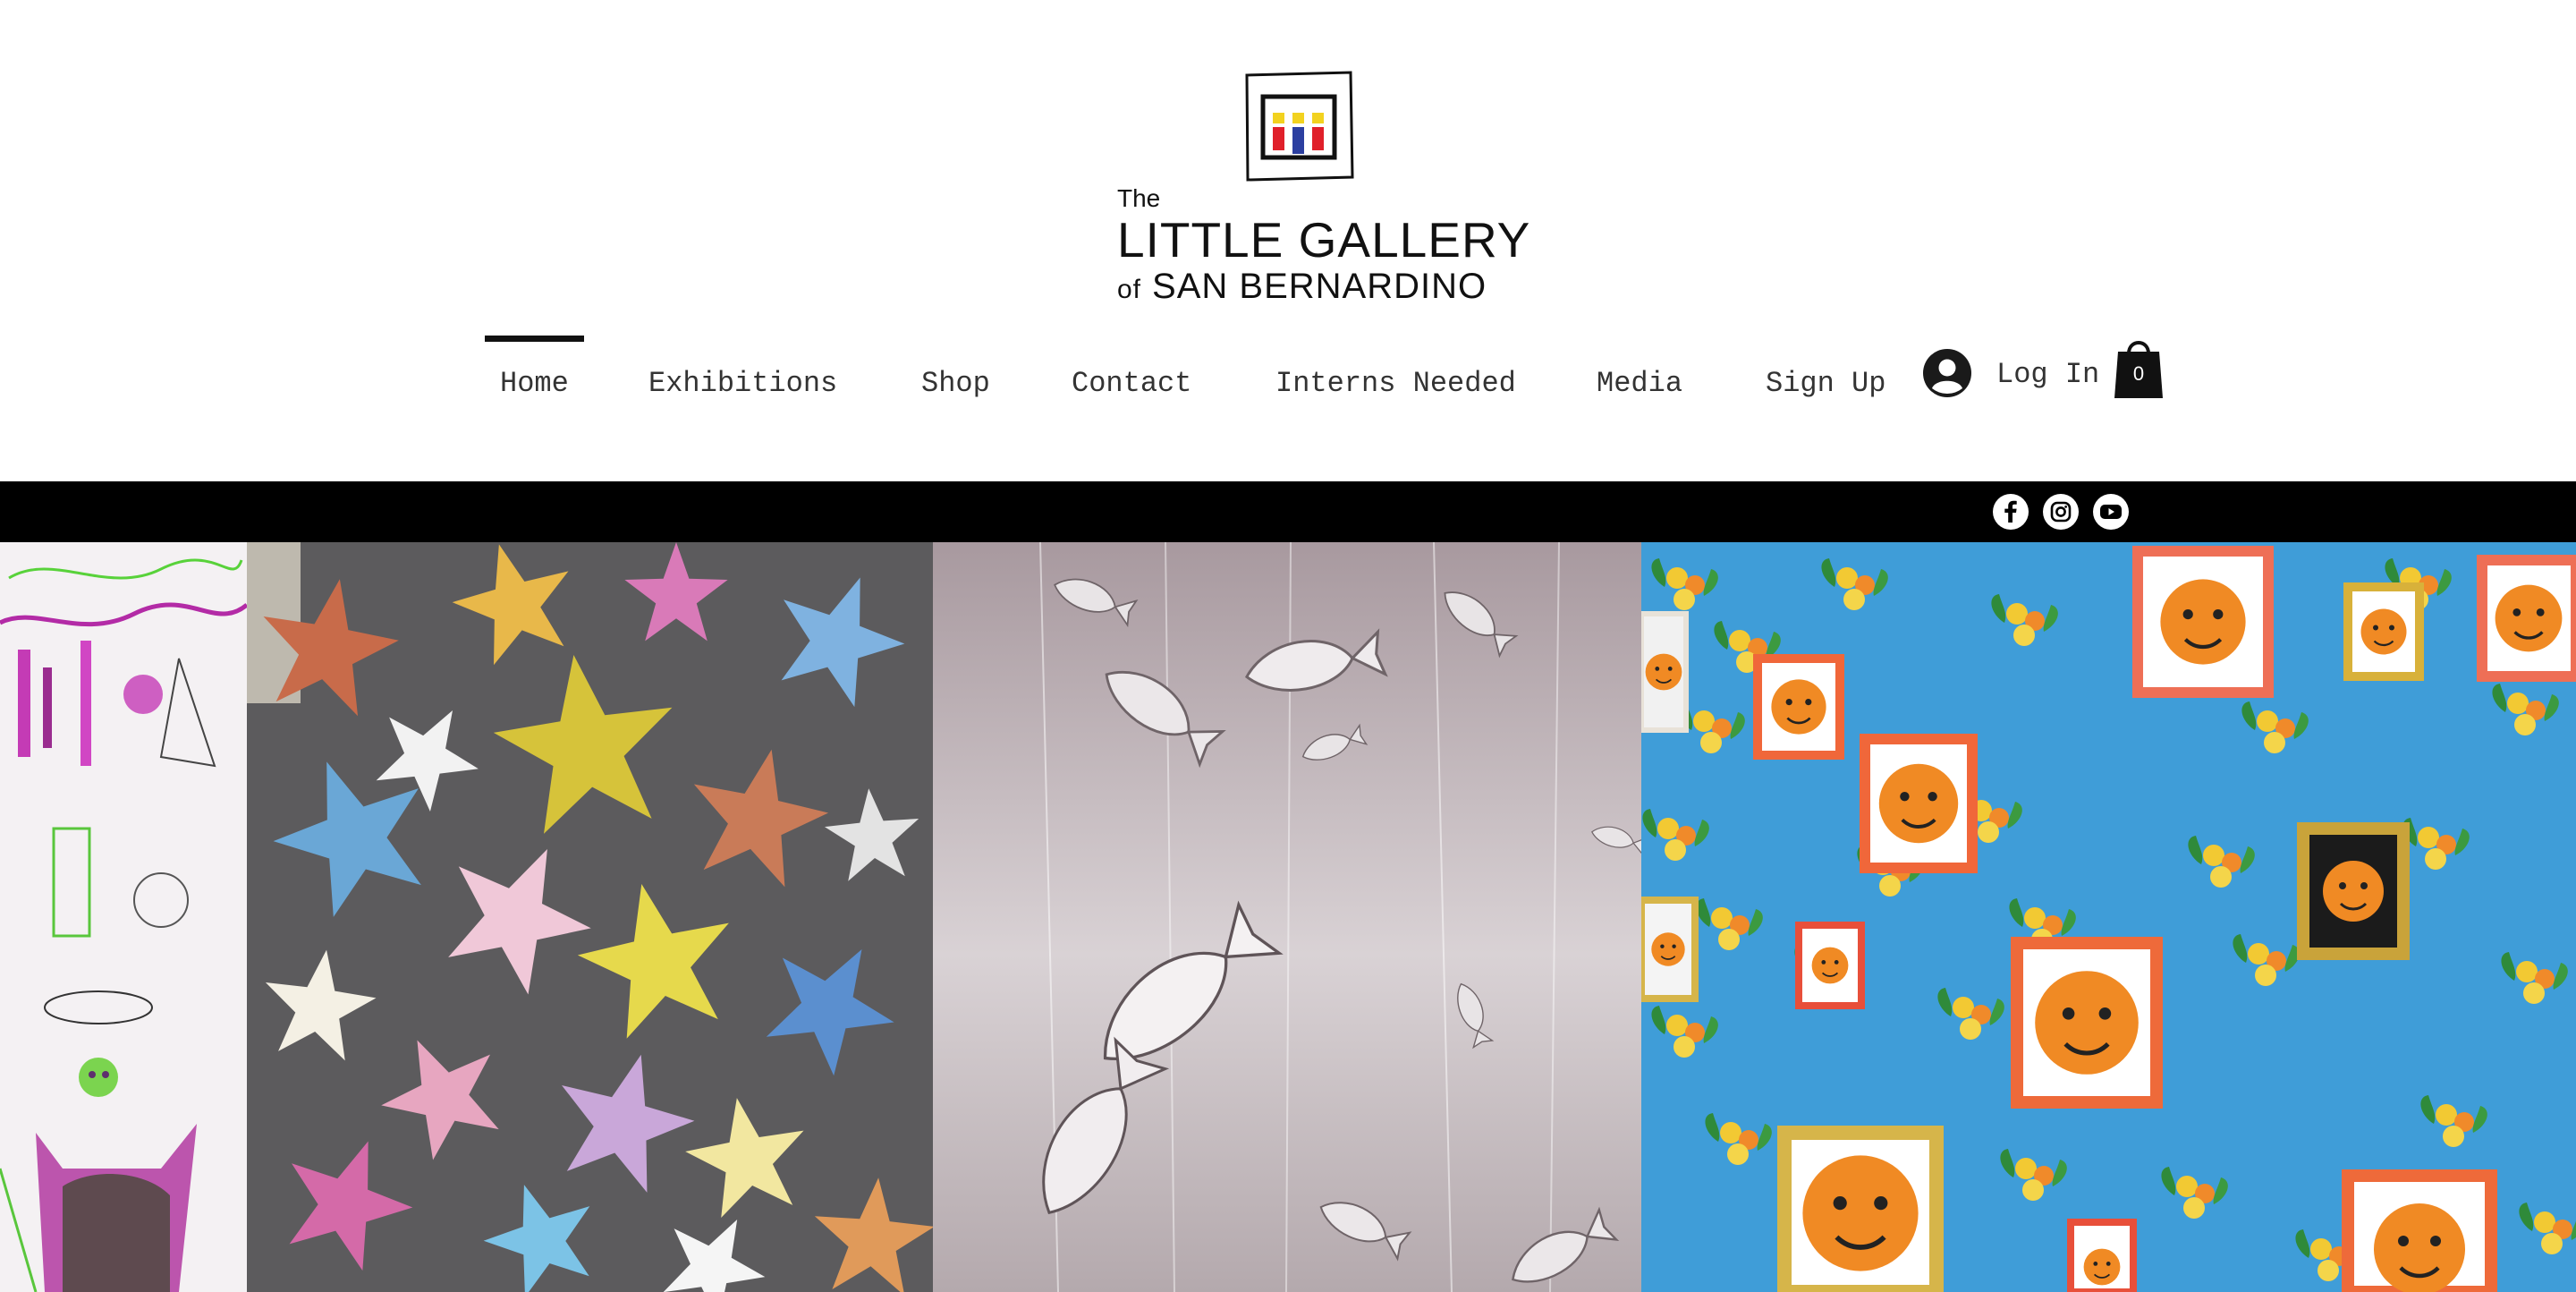 This screenshot has width=2576, height=1292. Describe the element at coordinates (1947, 373) in the screenshot. I see `account-avatar-icon` at that location.